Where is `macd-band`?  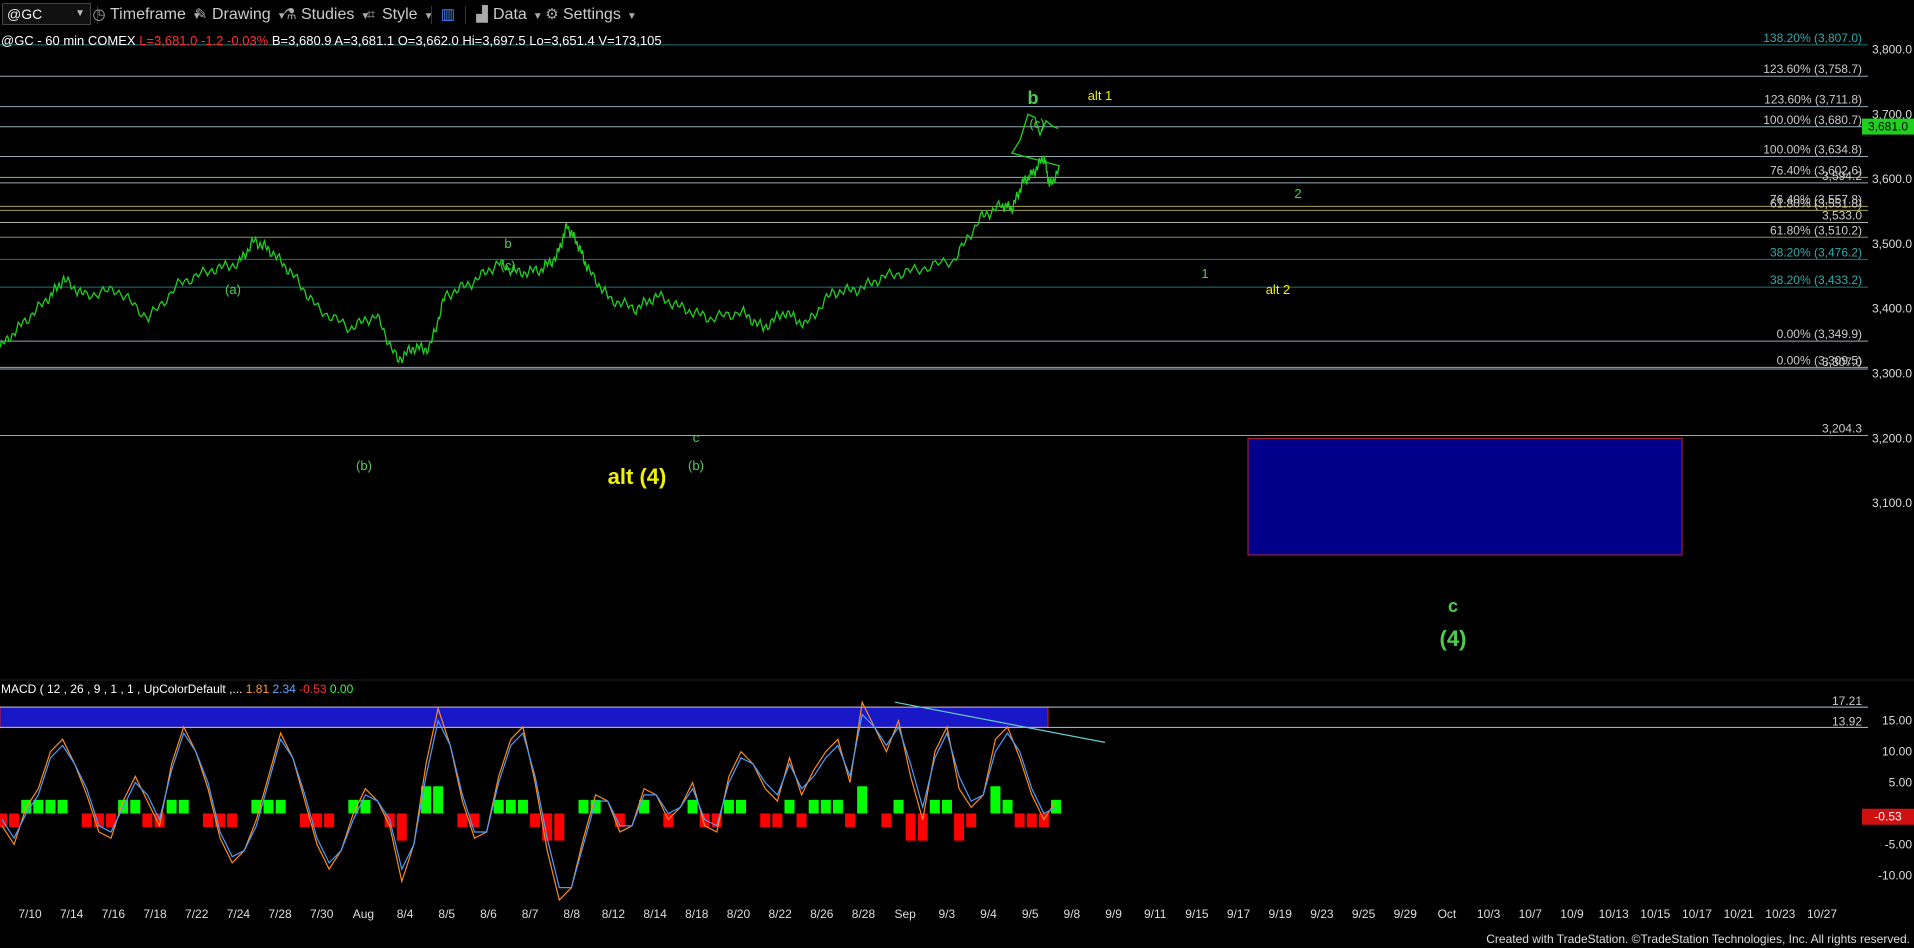
macd-band is located at coordinates (524, 717).